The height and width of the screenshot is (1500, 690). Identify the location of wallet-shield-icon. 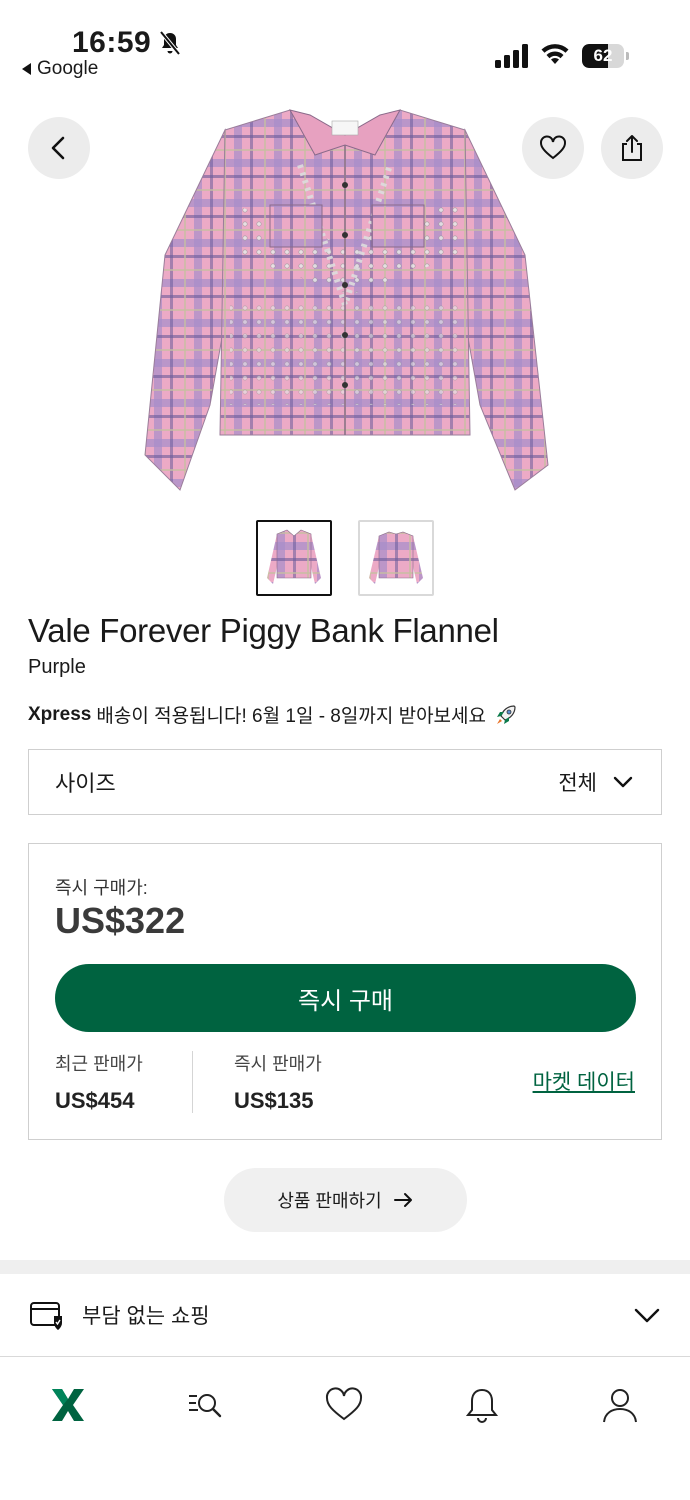
(46, 1316).